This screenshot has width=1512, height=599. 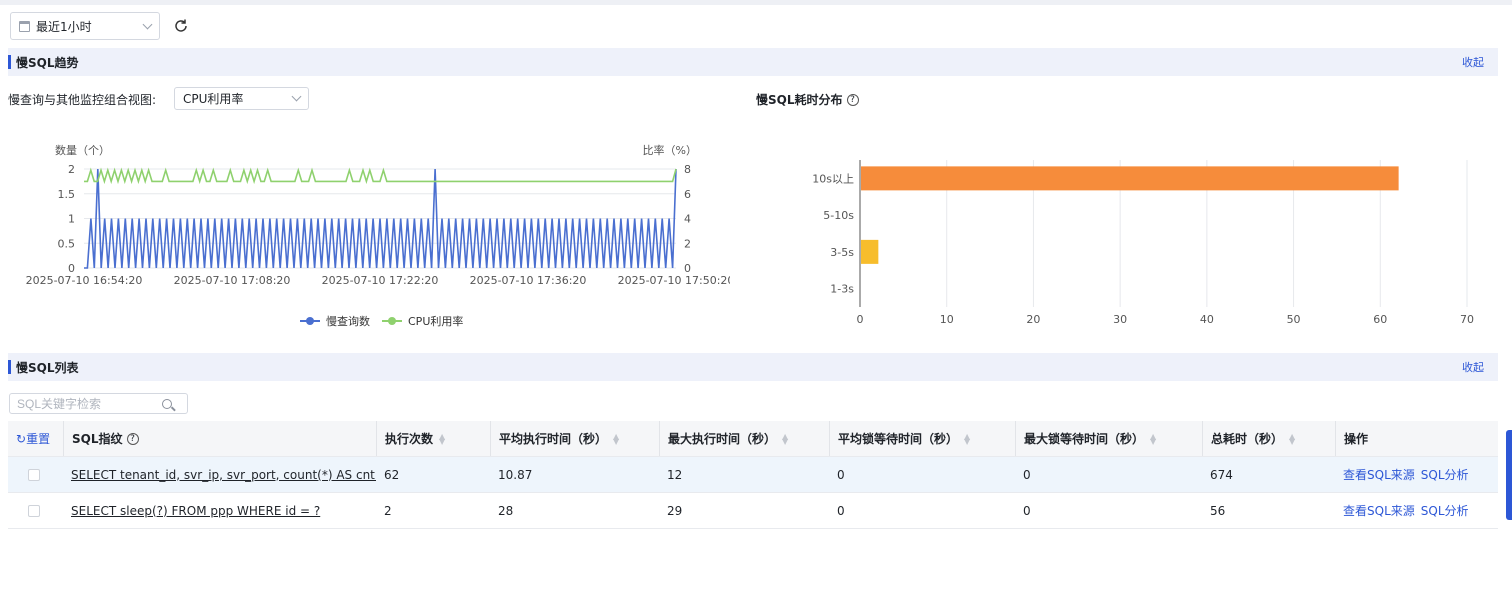 What do you see at coordinates (89, 403) in the screenshot?
I see `sql-search-input` at bounding box center [89, 403].